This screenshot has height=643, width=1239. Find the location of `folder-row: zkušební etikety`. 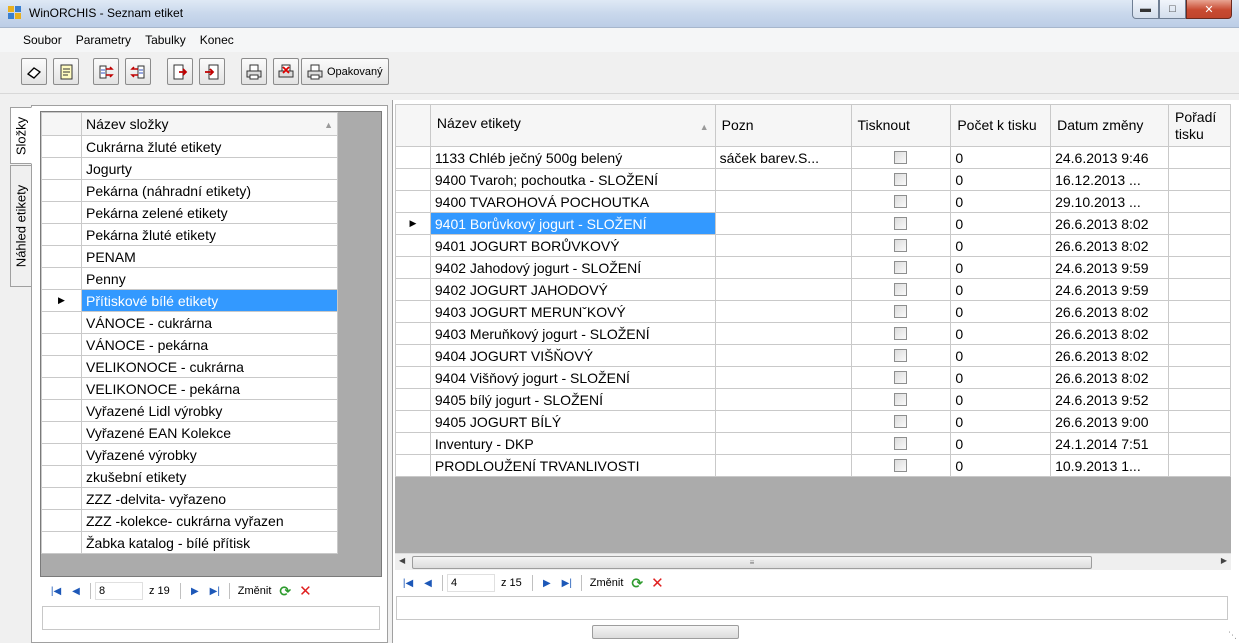

folder-row: zkušební etikety is located at coordinates (189, 476).